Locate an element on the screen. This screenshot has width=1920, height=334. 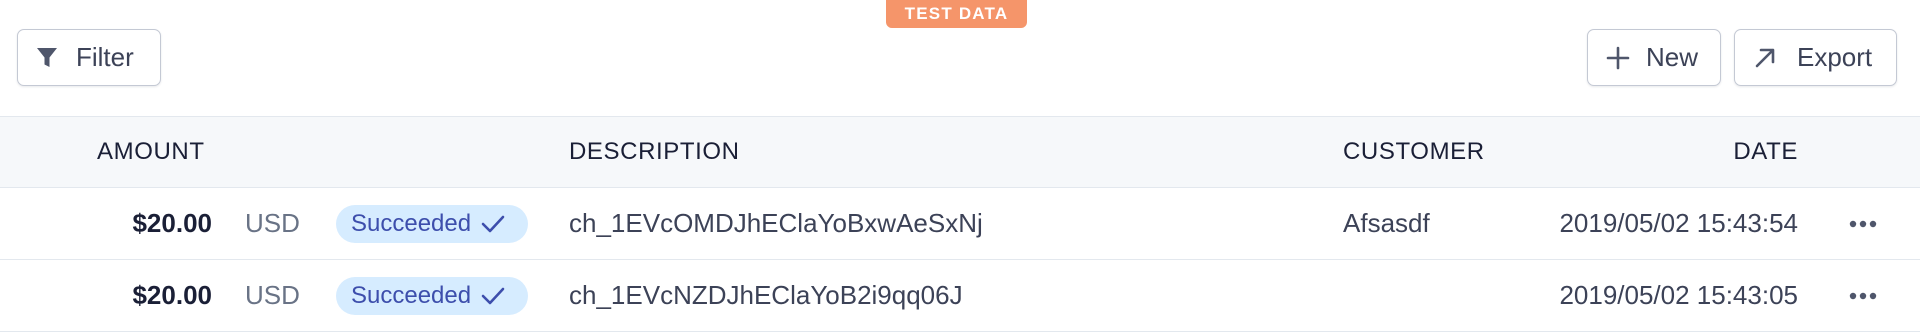
date-cell: 2019/05/02 15:43:54 is located at coordinates (1678, 223).